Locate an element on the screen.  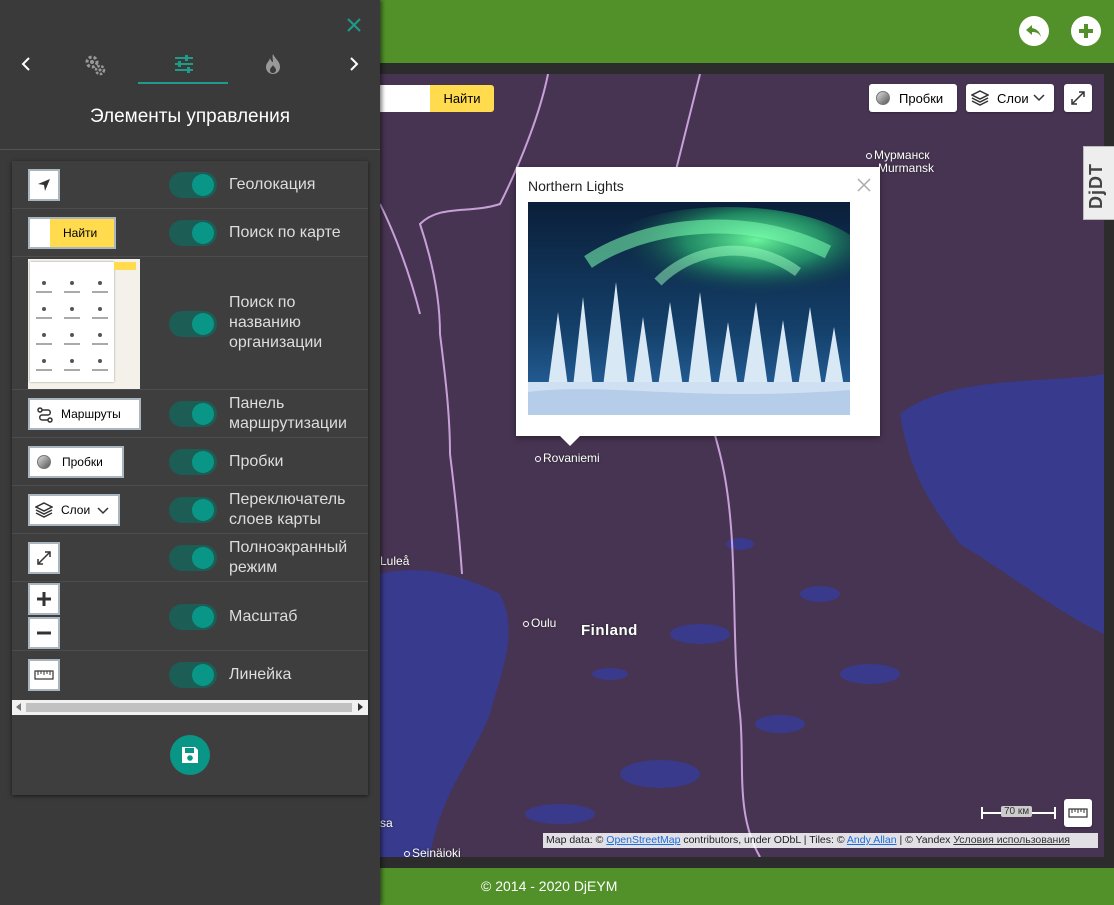
scale-text: 70 км is located at coordinates (1017, 811).